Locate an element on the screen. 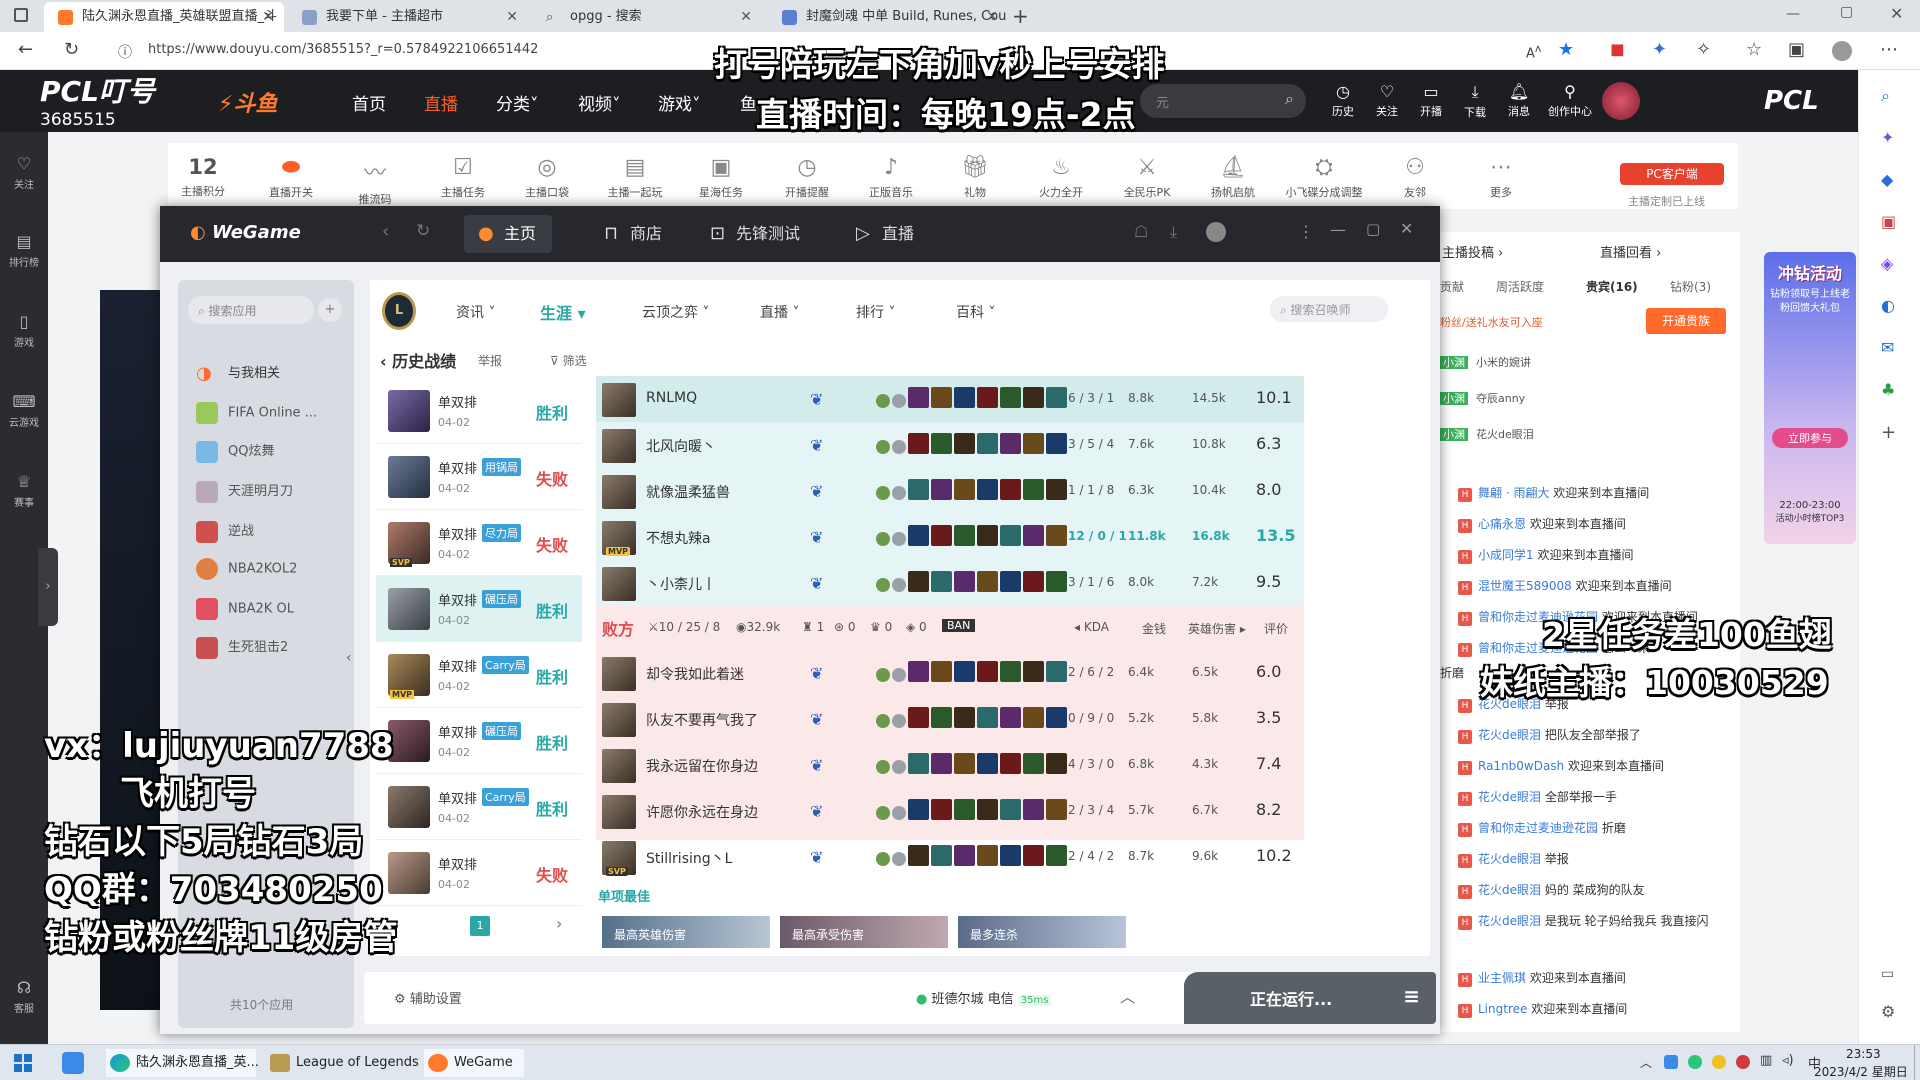  sidebar-item-qqx5: QQ炫舞 is located at coordinates (235, 451).